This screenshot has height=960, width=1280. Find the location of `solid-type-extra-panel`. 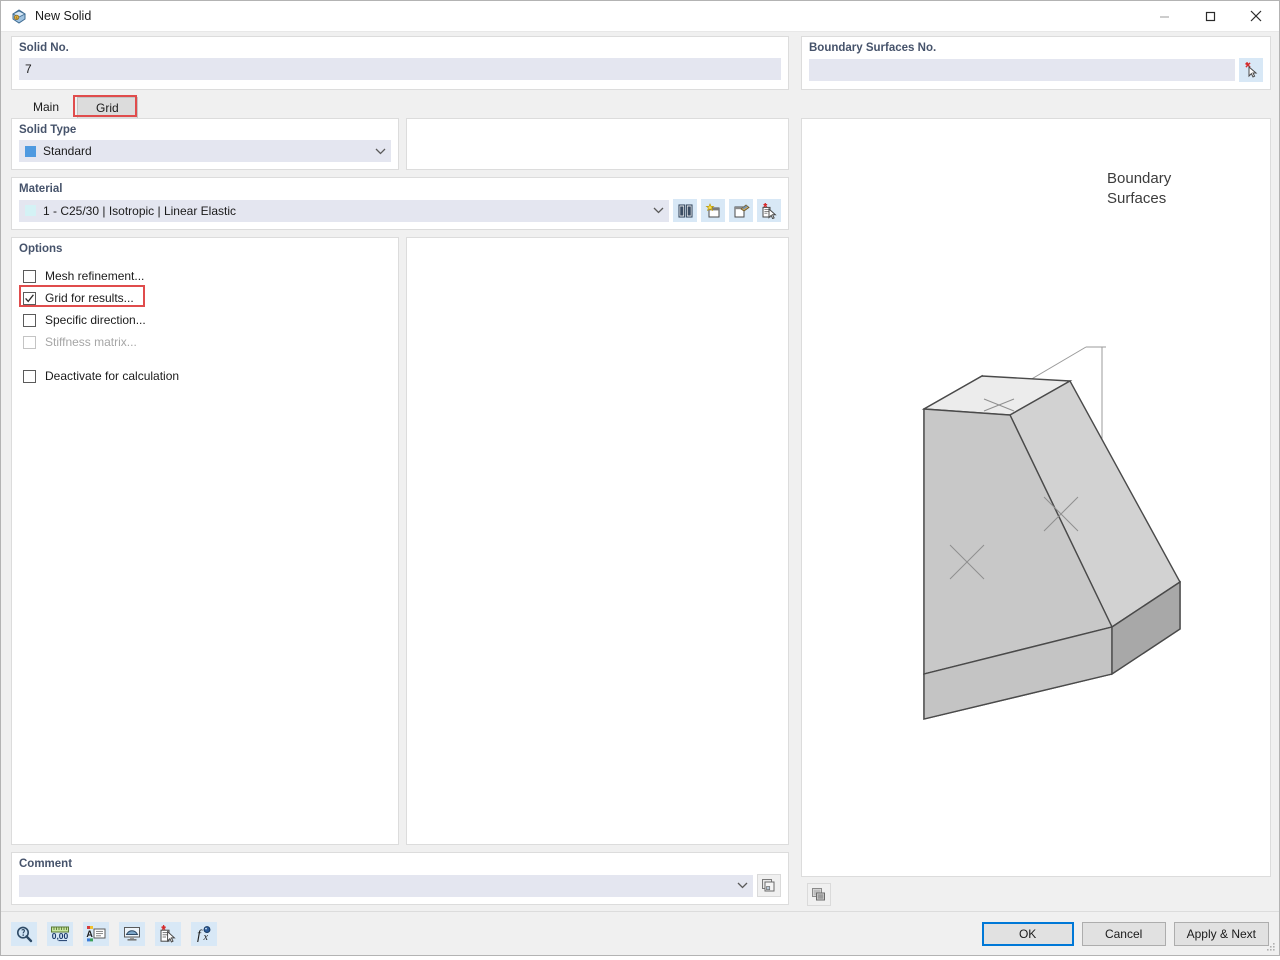

solid-type-extra-panel is located at coordinates (597, 144).